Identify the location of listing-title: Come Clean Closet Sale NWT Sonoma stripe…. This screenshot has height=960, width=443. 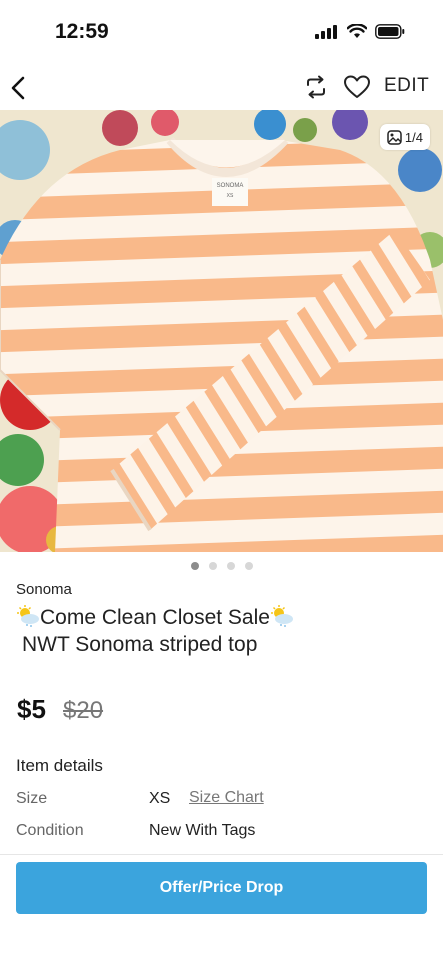
(181, 631).